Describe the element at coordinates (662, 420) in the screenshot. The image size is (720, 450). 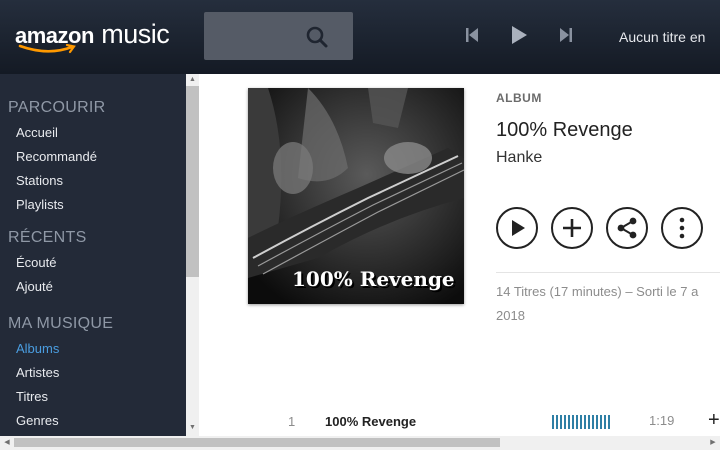
I see `track-duration: 1:19` at that location.